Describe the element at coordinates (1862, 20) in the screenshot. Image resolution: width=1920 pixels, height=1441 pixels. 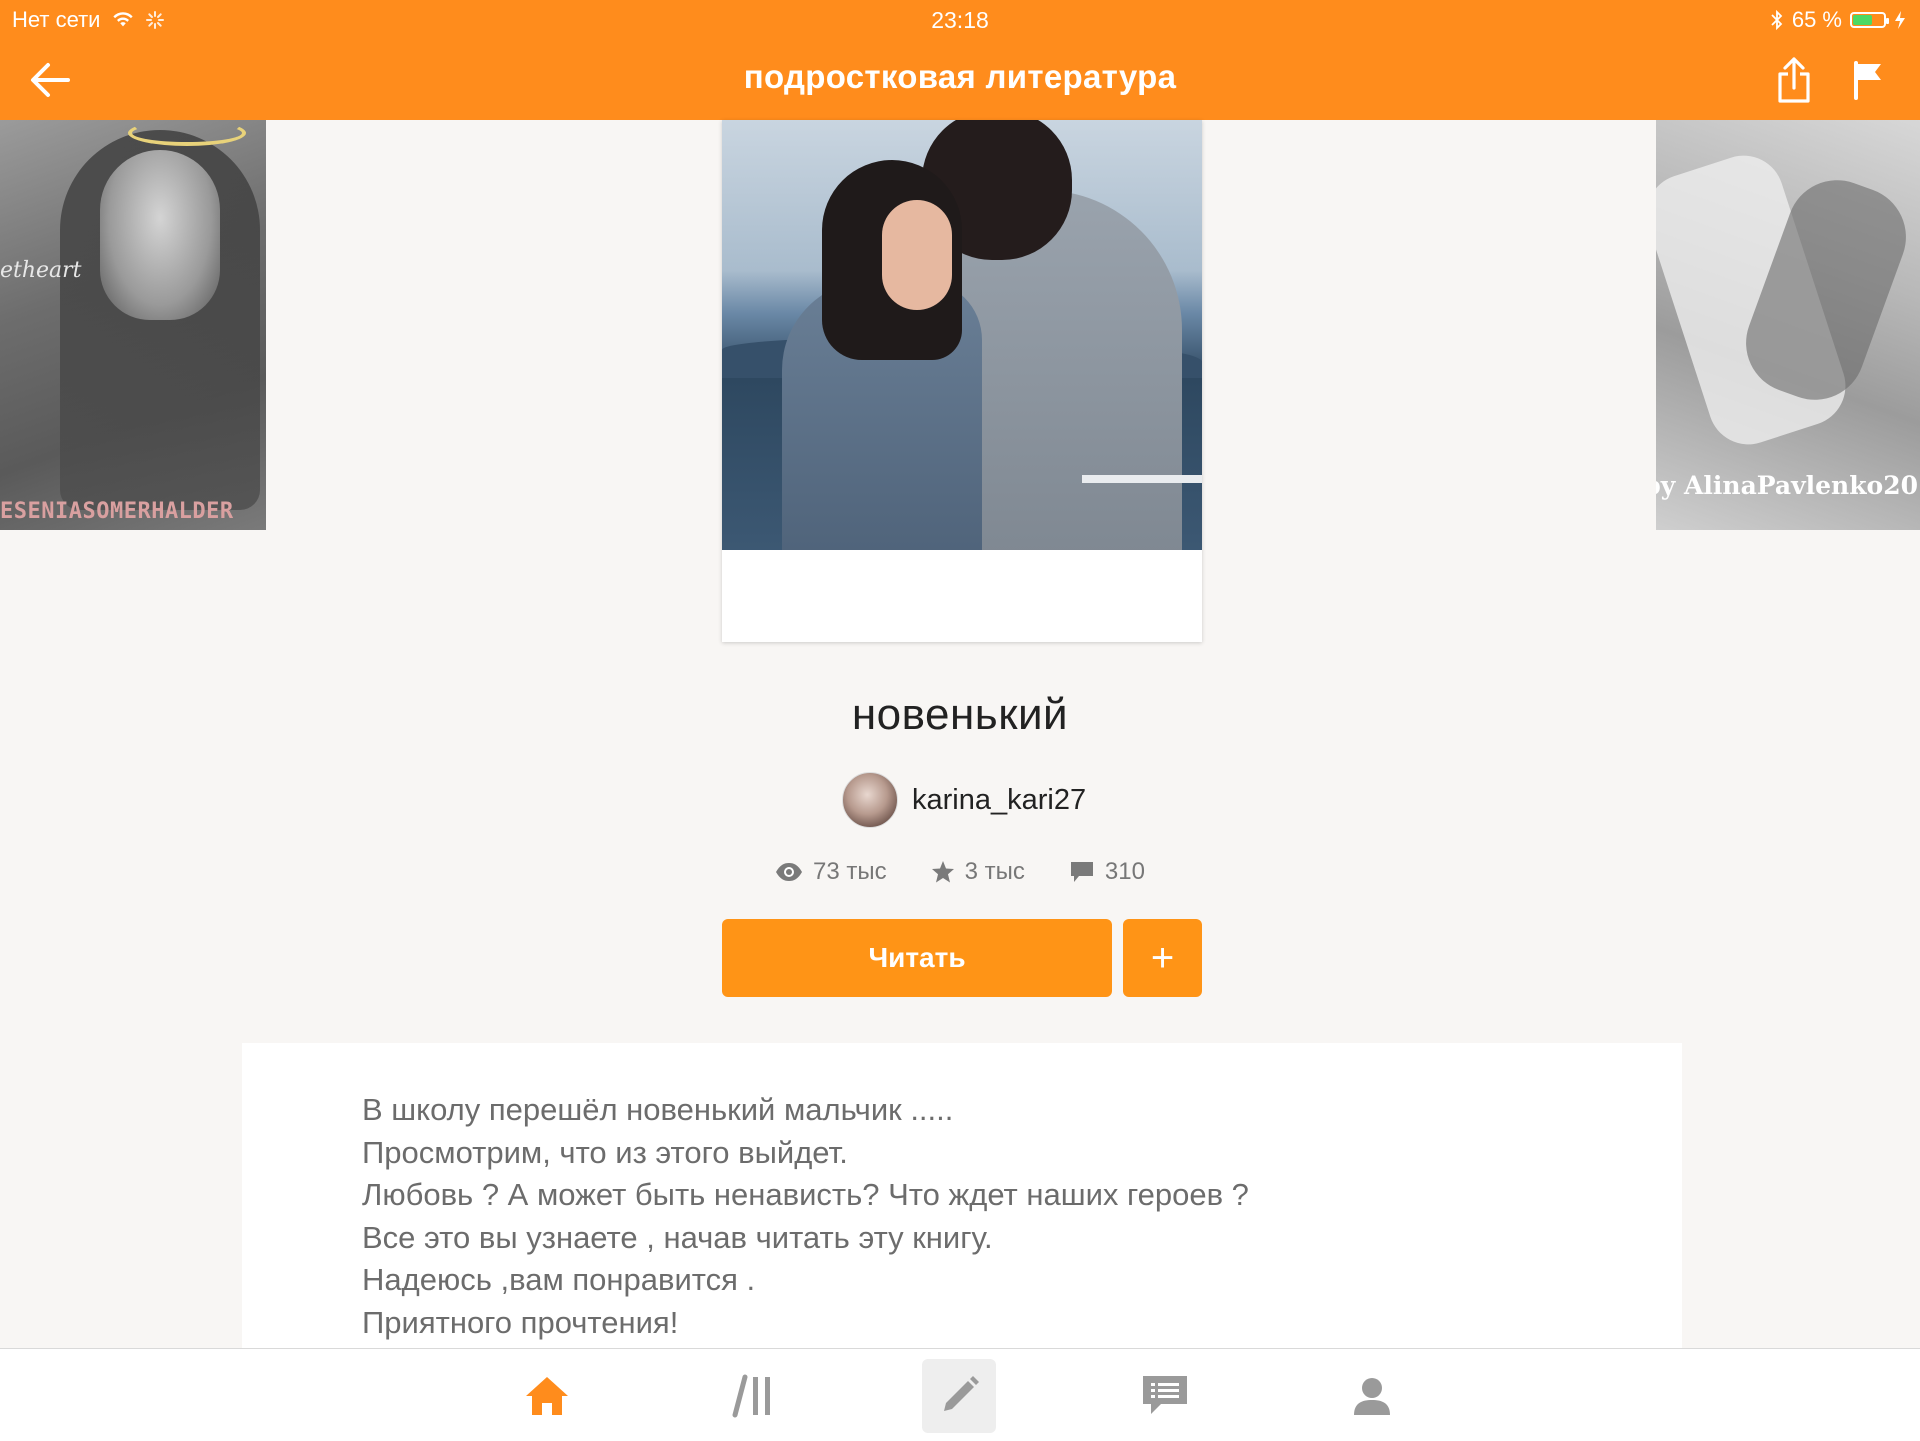
I see `battery-level` at that location.